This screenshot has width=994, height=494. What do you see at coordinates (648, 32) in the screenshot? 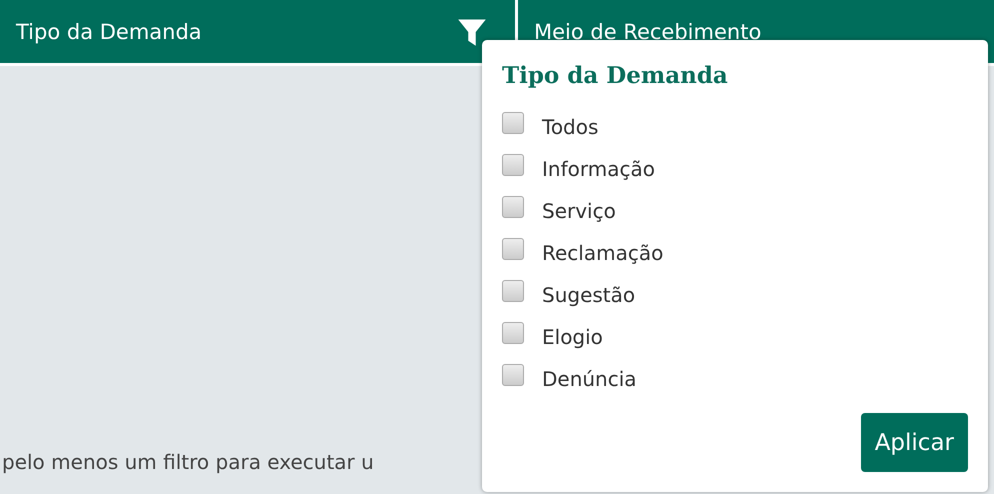
I see `column-header: Meio de Recebimento` at bounding box center [648, 32].